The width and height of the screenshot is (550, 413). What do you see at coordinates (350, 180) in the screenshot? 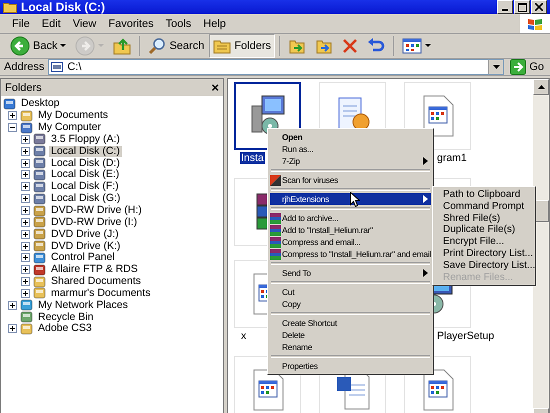
I see `menu-item: Scan for viruses` at bounding box center [350, 180].